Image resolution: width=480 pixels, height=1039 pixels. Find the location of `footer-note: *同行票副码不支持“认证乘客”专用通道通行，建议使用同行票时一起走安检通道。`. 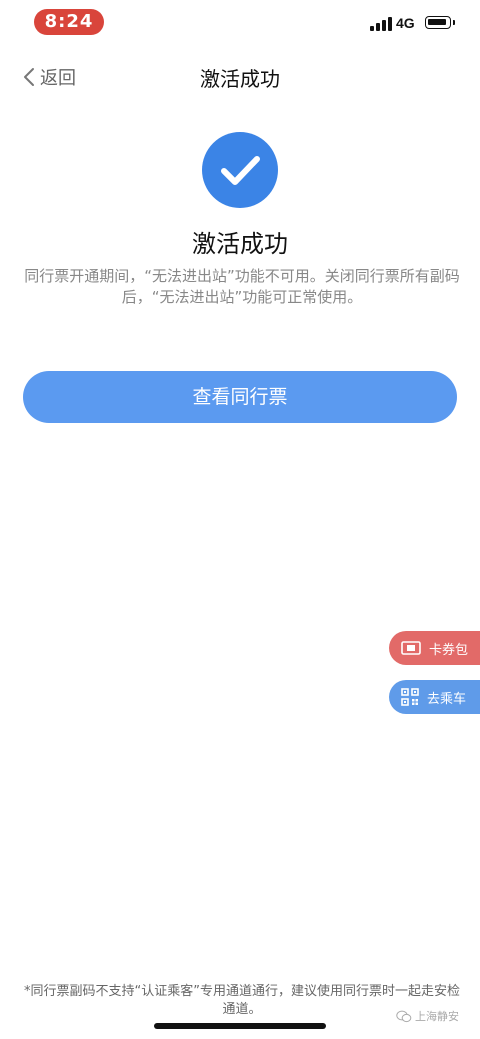

footer-note: *同行票副码不支持“认证乘客”专用通道通行，建议使用同行票时一起走安检通道。 is located at coordinates (242, 1000).